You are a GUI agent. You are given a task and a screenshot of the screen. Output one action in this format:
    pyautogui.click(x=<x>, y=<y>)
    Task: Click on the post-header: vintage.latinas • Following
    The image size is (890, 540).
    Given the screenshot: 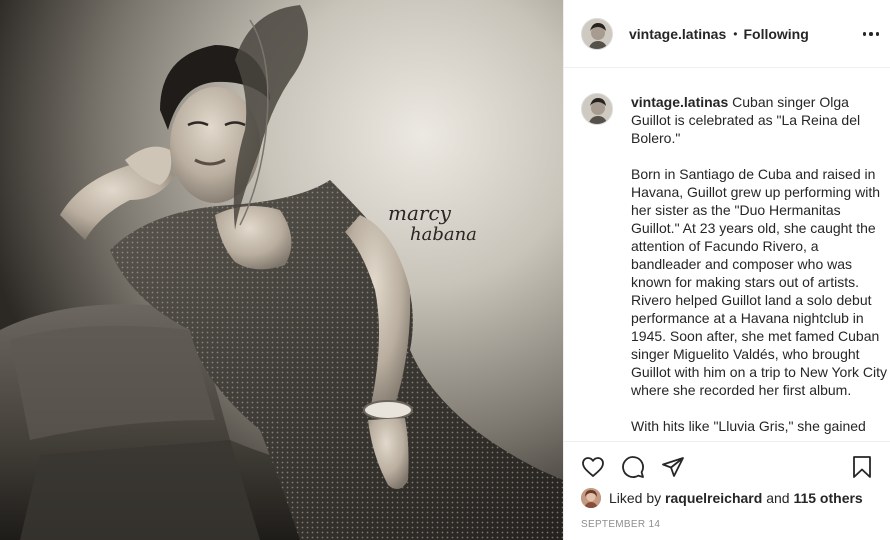 What is the action you would take?
    pyautogui.click(x=727, y=34)
    